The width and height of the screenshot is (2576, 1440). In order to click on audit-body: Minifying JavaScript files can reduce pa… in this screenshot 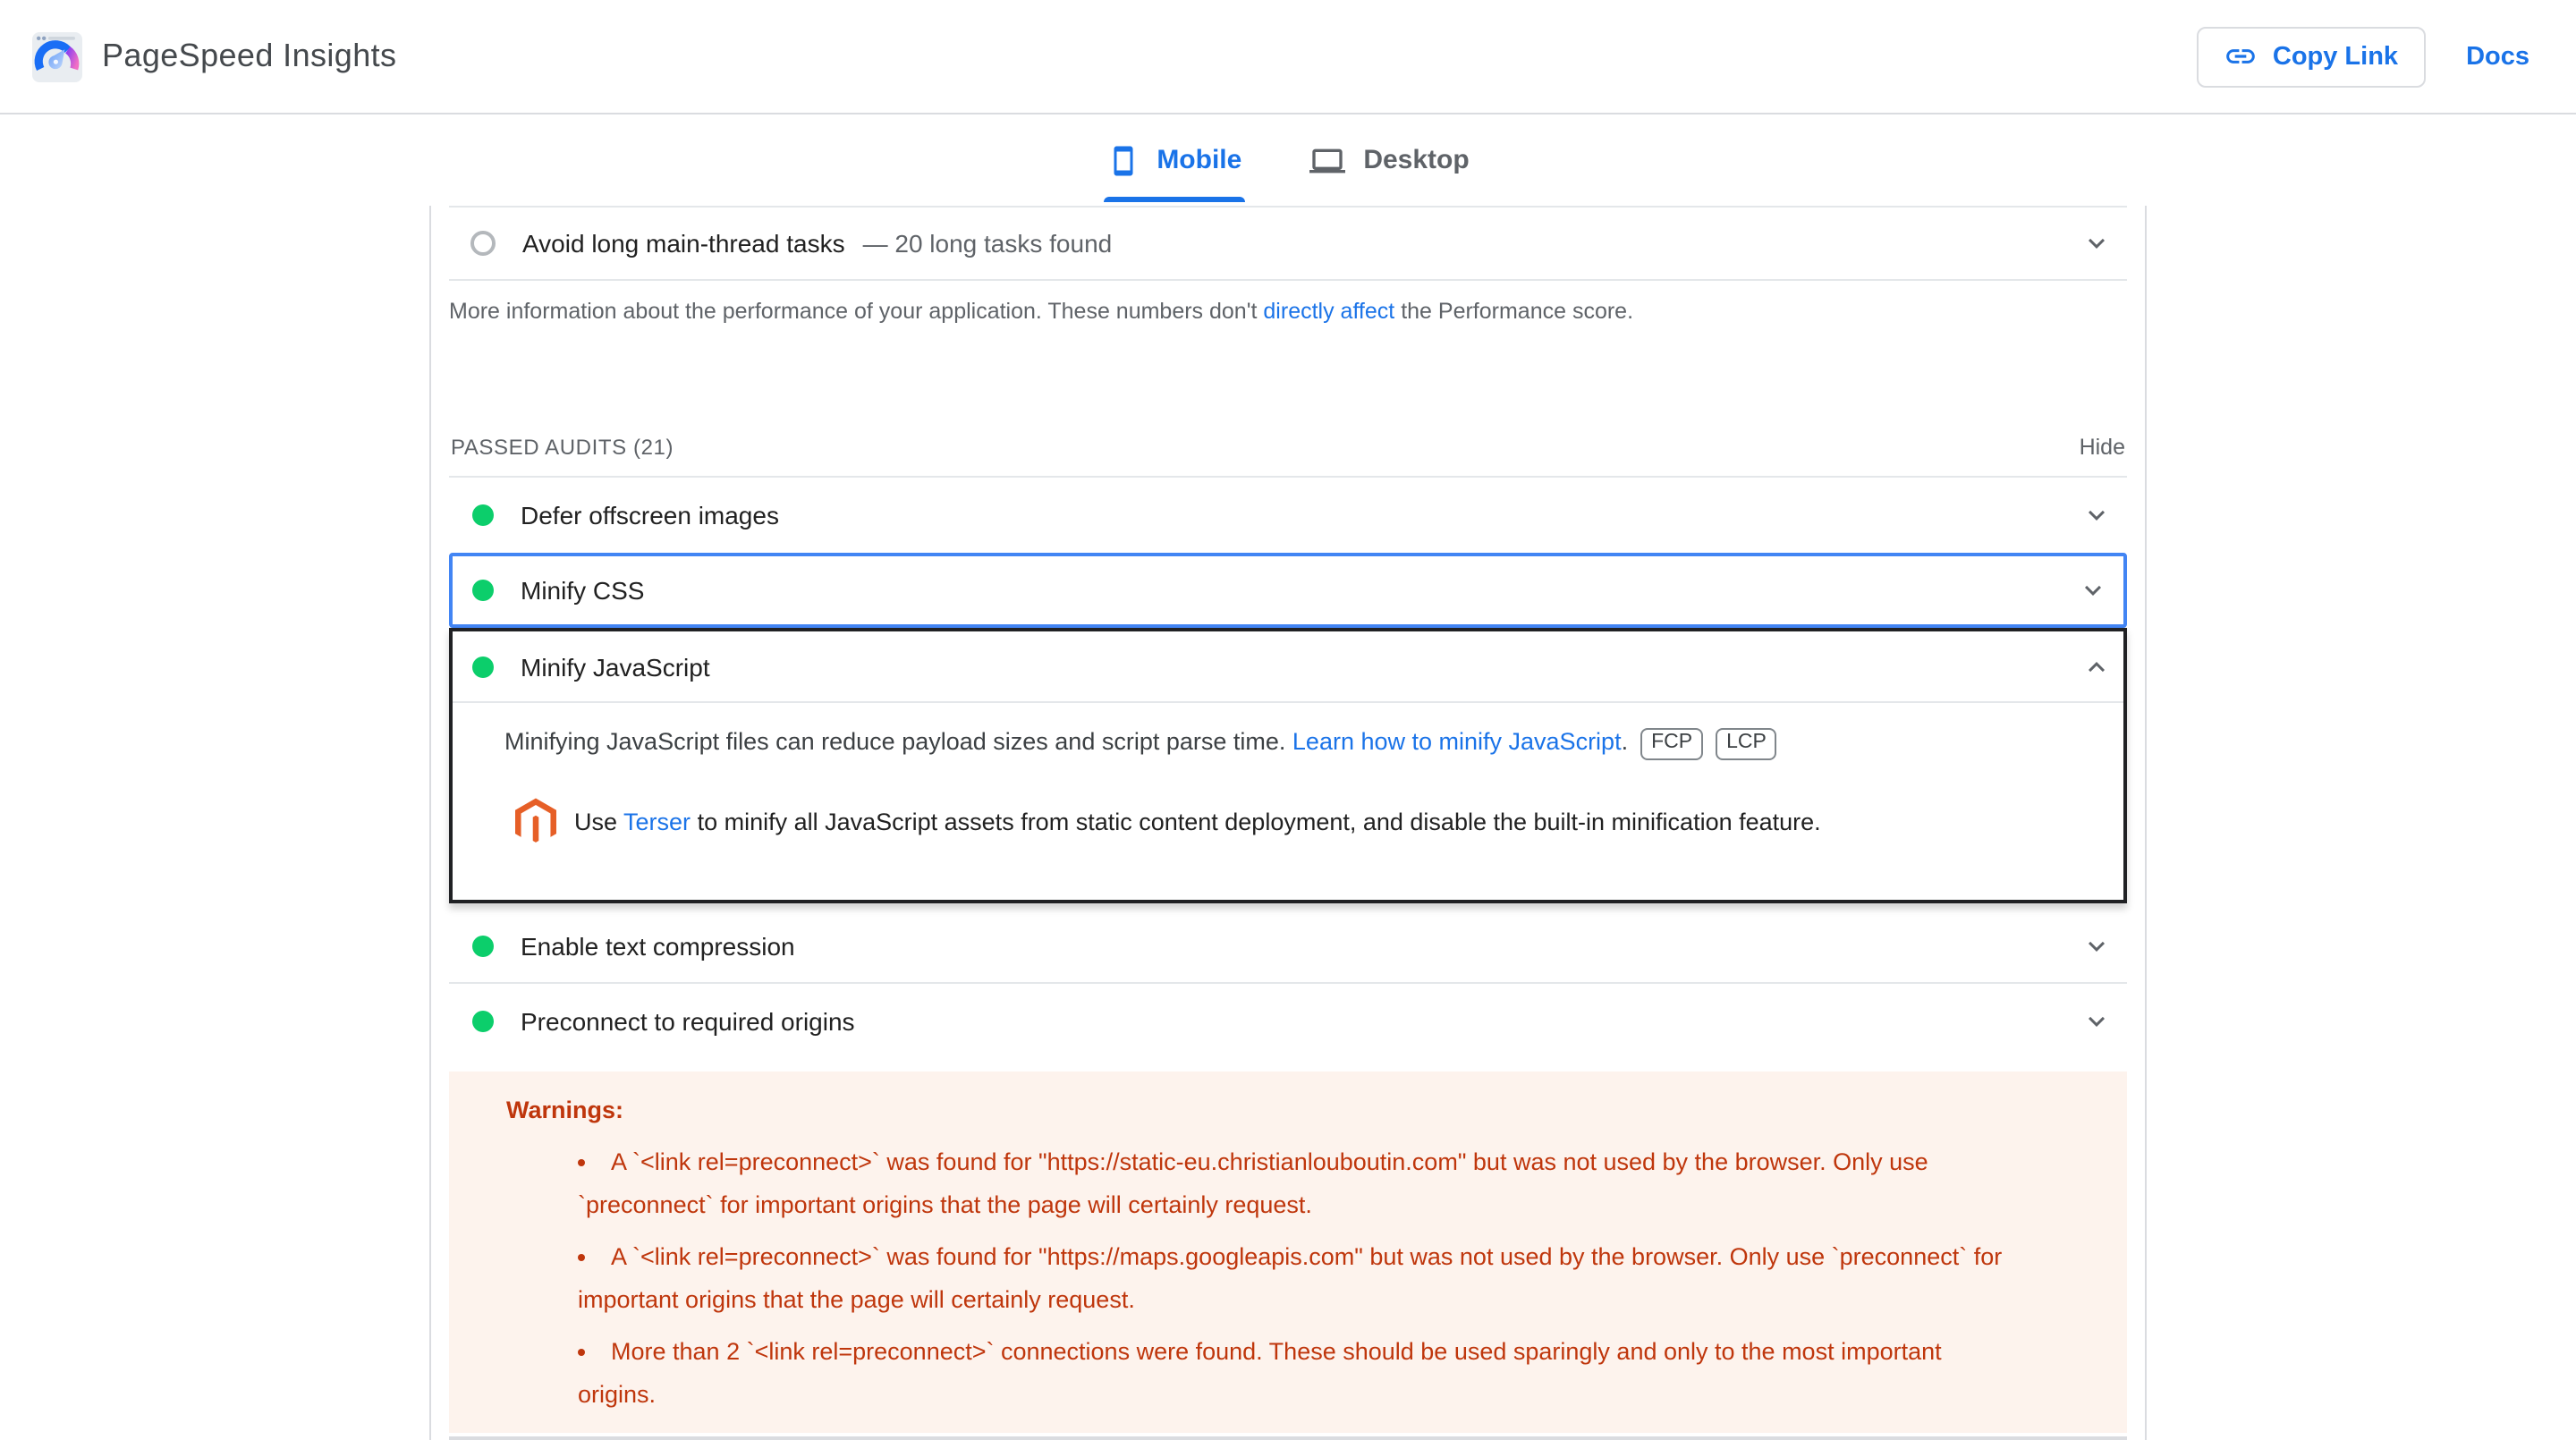, I will do `click(1288, 802)`.